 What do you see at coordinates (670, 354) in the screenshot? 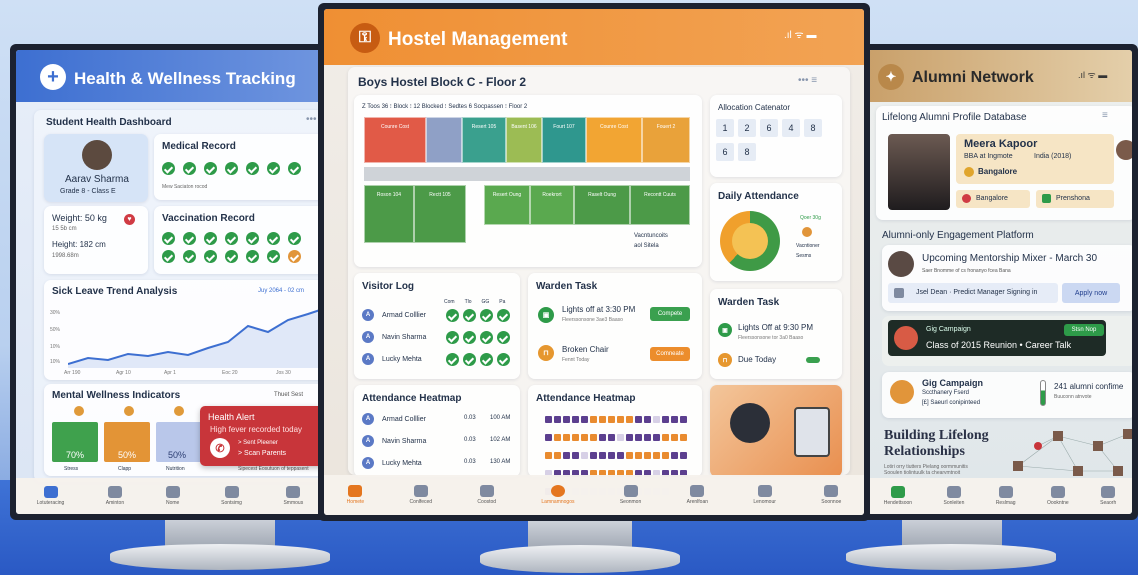
I see `complete-button: Comneate` at bounding box center [670, 354].